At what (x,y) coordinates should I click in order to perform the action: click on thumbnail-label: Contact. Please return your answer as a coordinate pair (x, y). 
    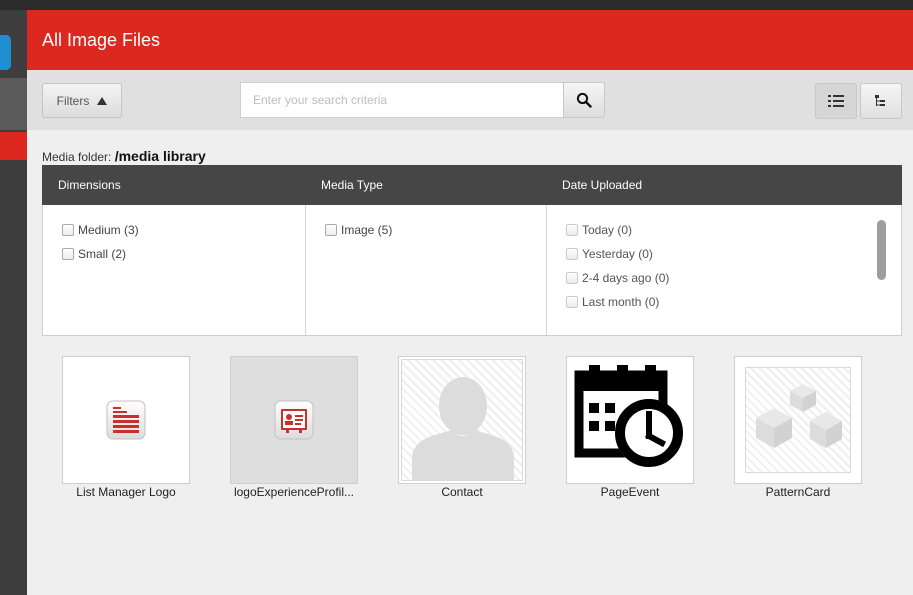
    Looking at the image, I should click on (462, 492).